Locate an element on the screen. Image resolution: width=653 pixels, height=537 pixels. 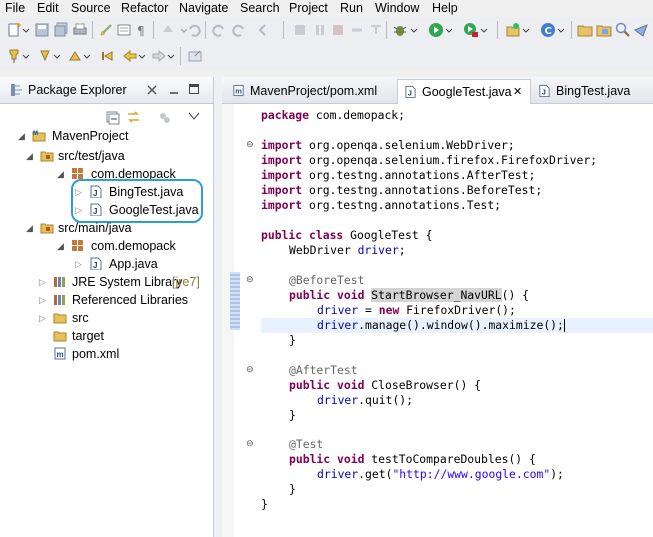
view-menu-icon is located at coordinates (194, 116).